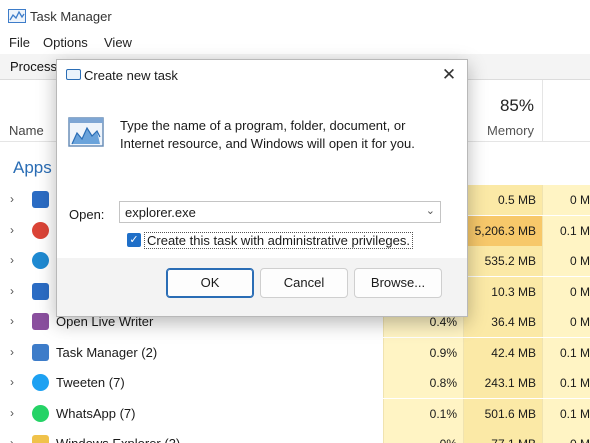  Describe the element at coordinates (423, 436) in the screenshot. I see `process-cpu: 0%` at that location.